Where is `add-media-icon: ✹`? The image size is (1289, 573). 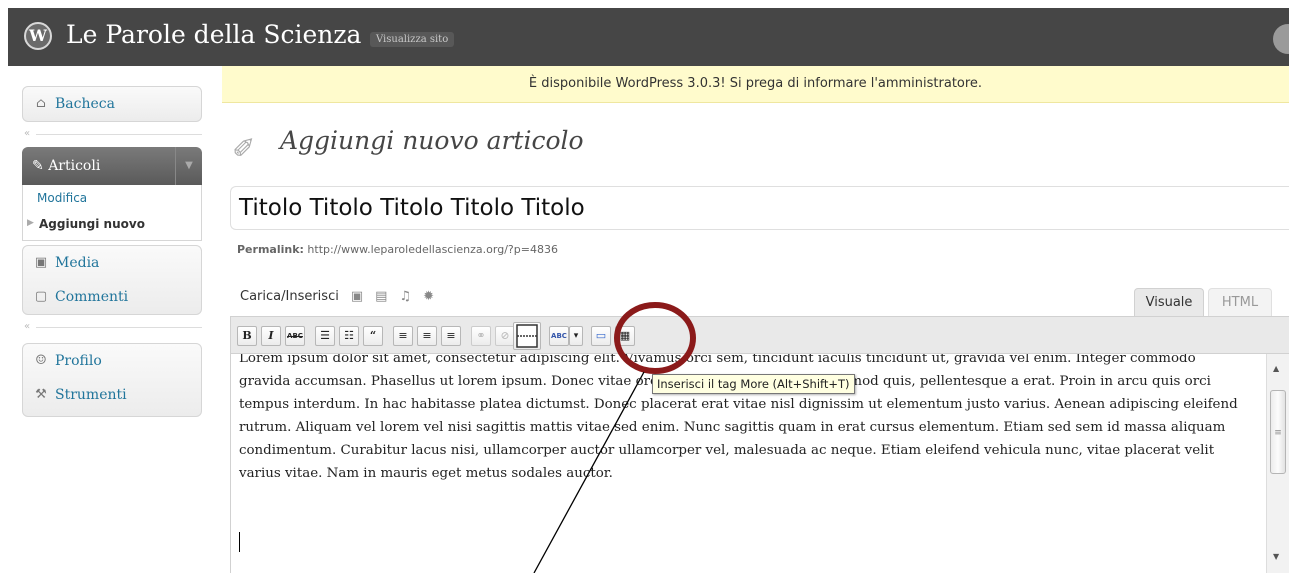
add-media-icon: ✹ is located at coordinates (428, 296).